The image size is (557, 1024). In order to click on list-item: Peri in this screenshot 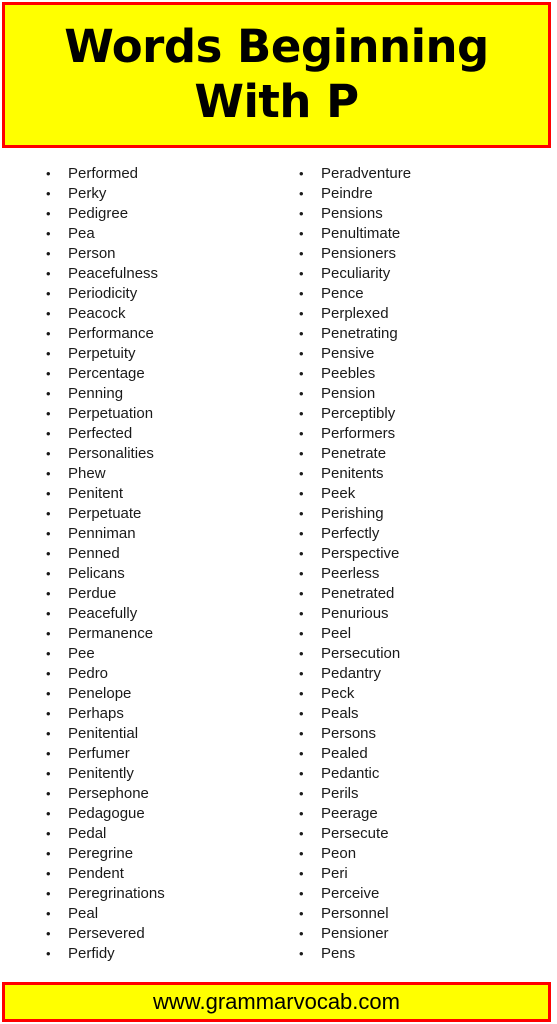, I will do `click(427, 874)`.